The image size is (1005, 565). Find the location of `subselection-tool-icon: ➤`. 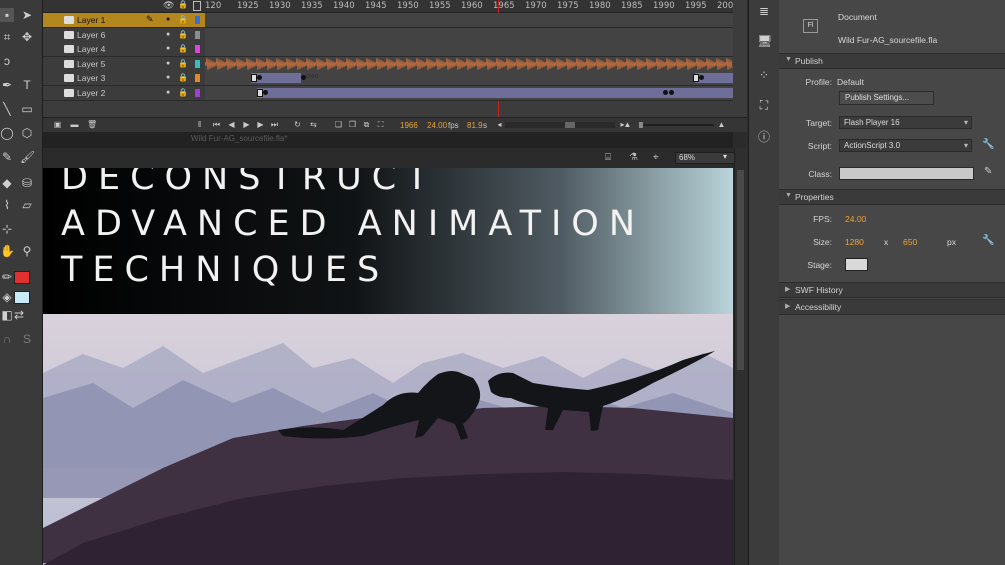

subselection-tool-icon: ➤ is located at coordinates (27, 15).